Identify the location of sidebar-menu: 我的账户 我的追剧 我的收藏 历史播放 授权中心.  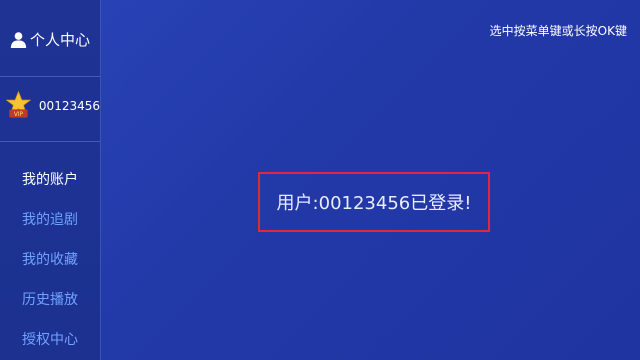
(50, 260).